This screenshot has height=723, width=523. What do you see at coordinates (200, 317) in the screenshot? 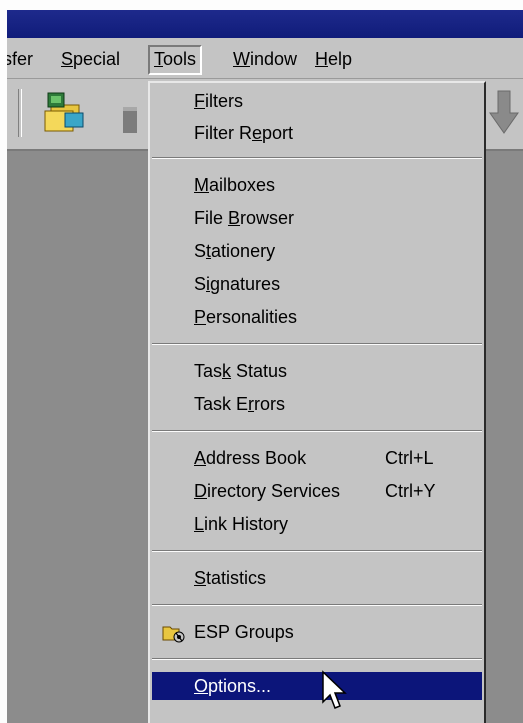
I see `mnemonic: P` at bounding box center [200, 317].